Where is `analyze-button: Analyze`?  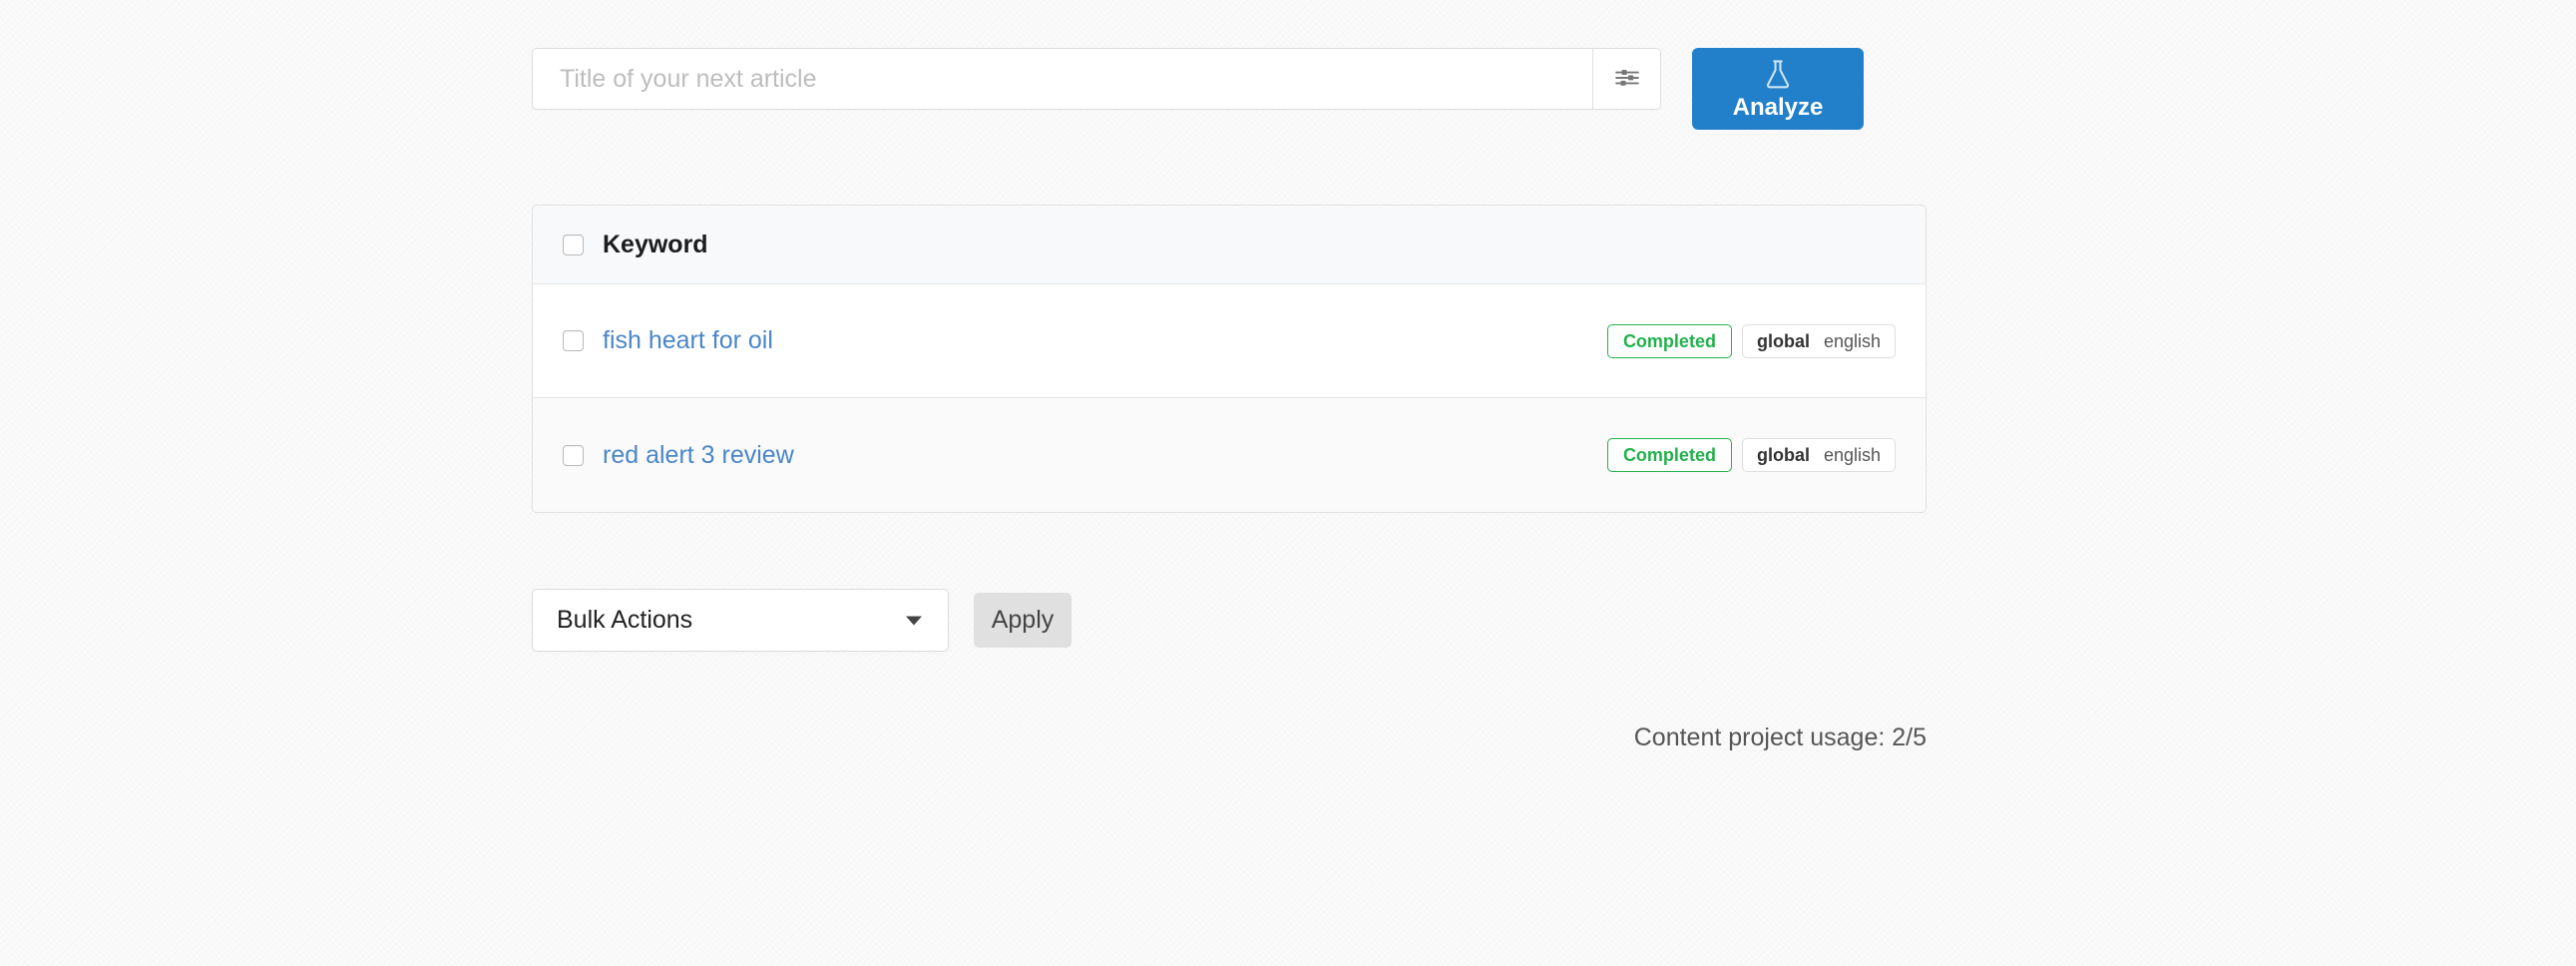
analyze-button: Analyze is located at coordinates (1778, 89).